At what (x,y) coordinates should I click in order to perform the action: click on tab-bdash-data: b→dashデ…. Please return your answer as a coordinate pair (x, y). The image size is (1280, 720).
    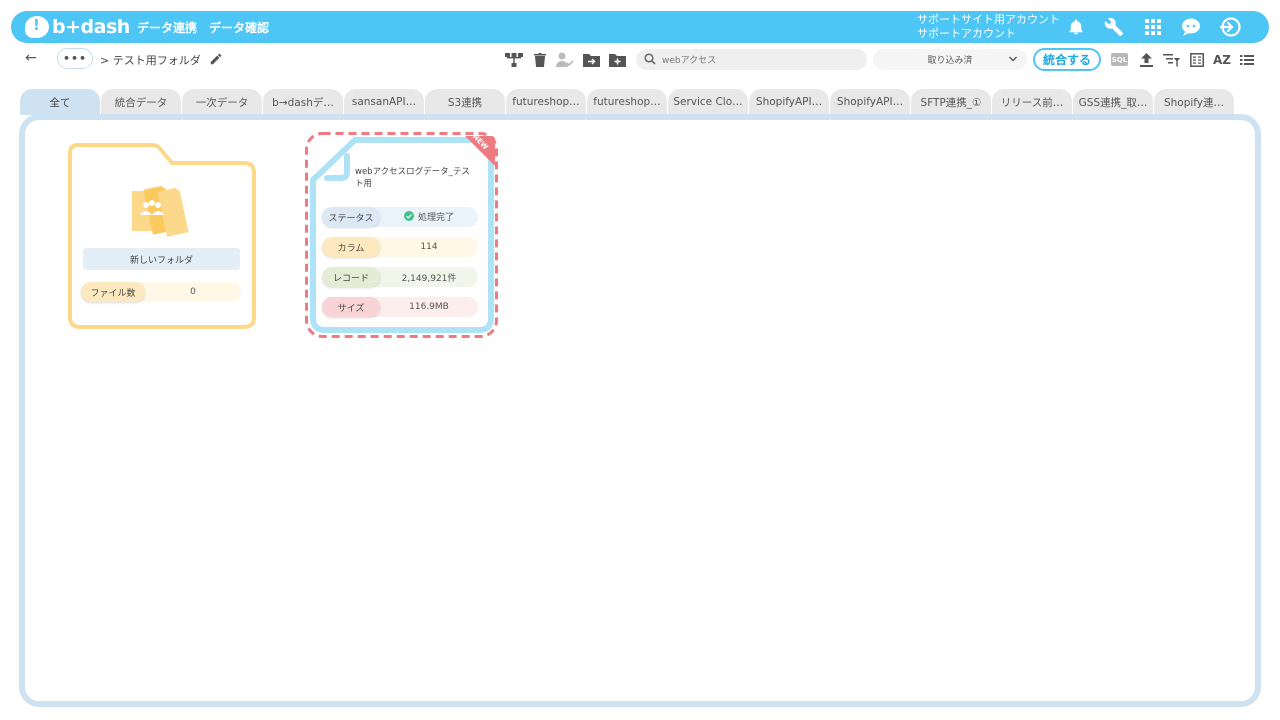
    Looking at the image, I should click on (303, 102).